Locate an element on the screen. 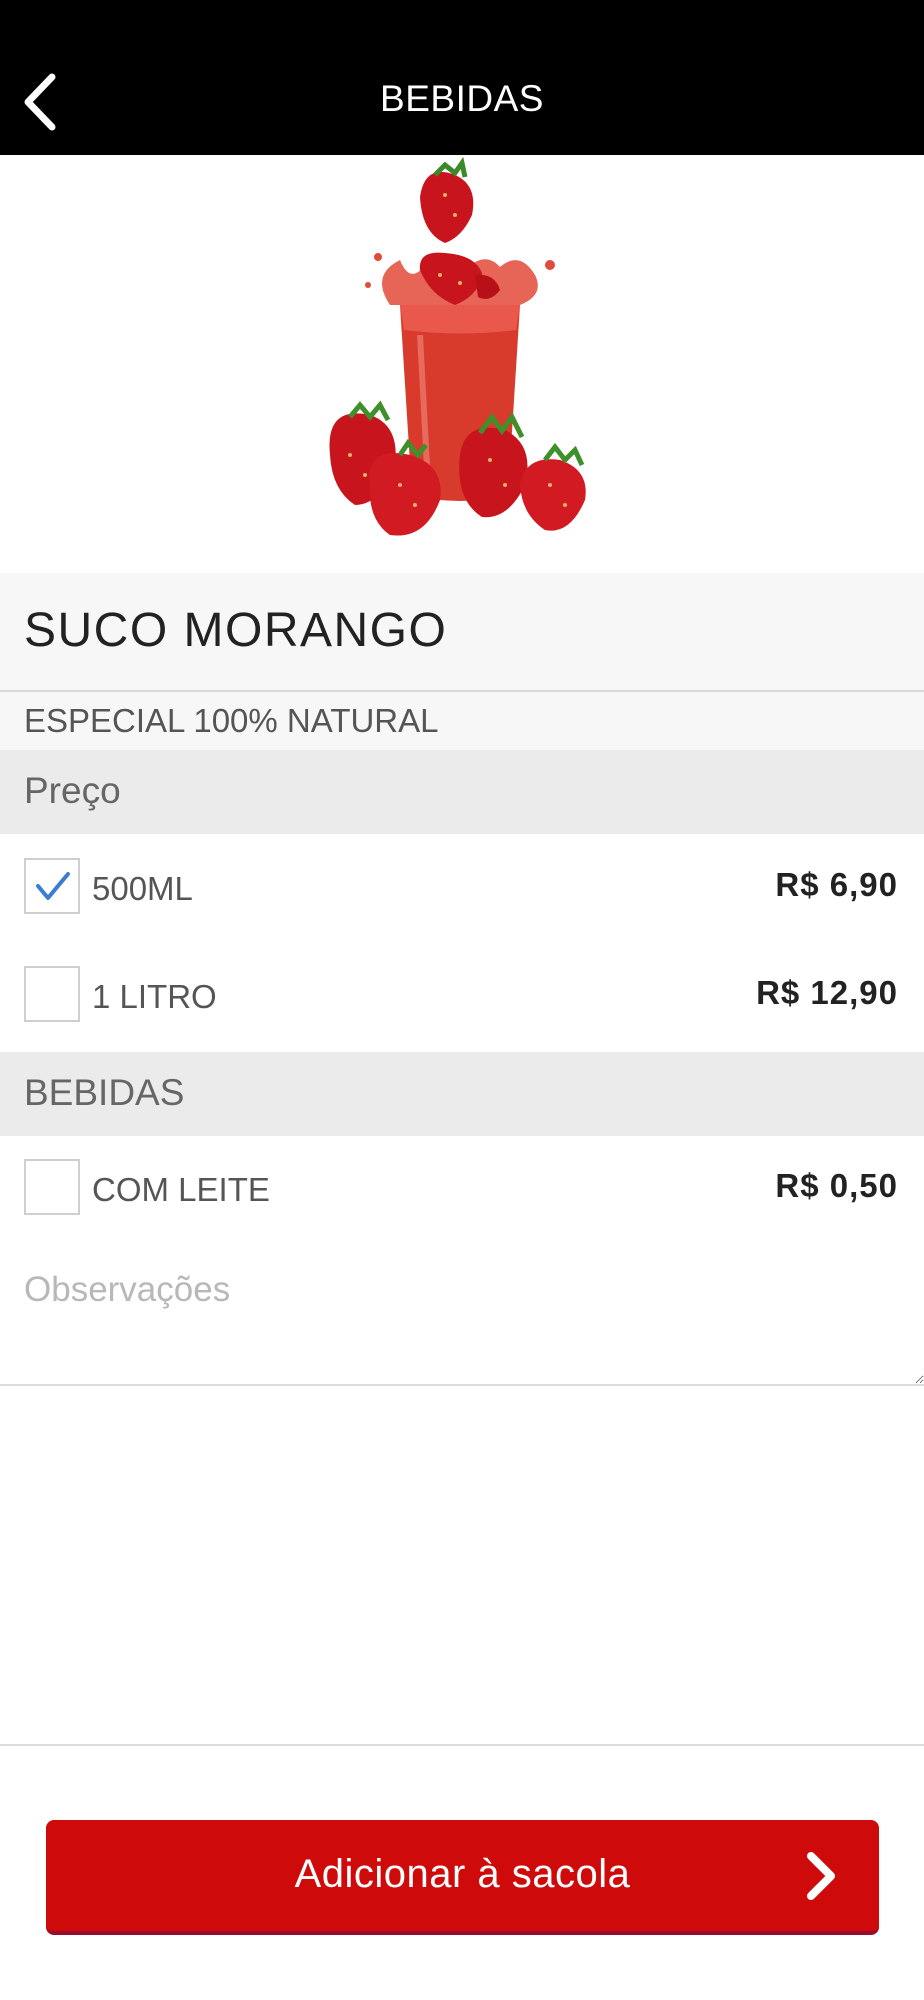 This screenshot has width=924, height=2000. option-price: R$ 6,90 is located at coordinates (836, 884).